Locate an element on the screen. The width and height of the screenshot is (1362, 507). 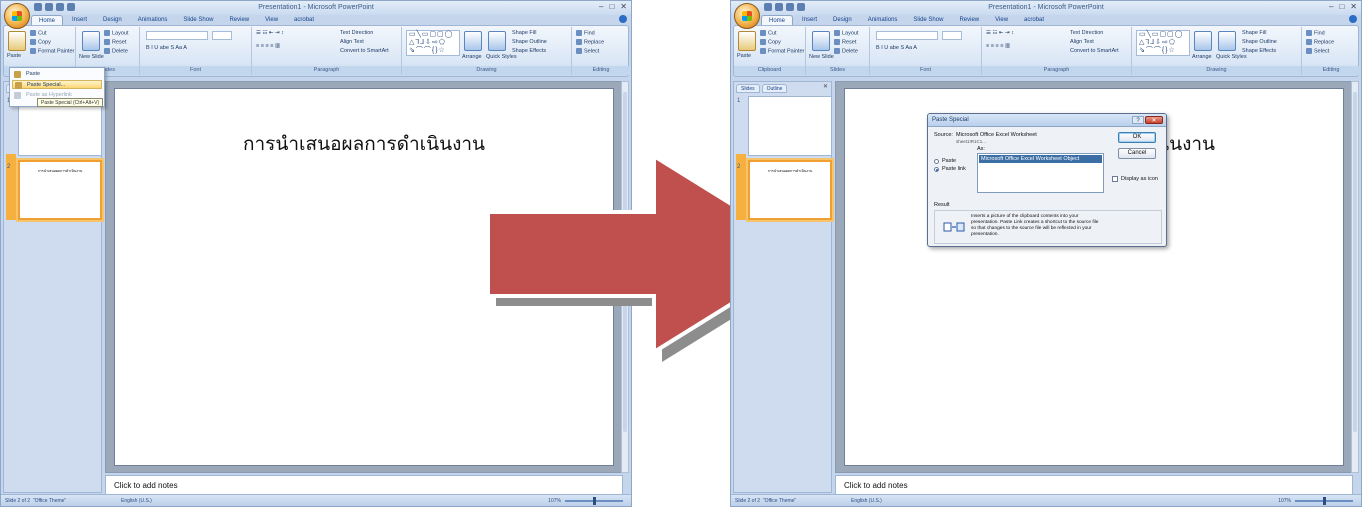
paste-button: Paste is located at coordinates (14, 56).